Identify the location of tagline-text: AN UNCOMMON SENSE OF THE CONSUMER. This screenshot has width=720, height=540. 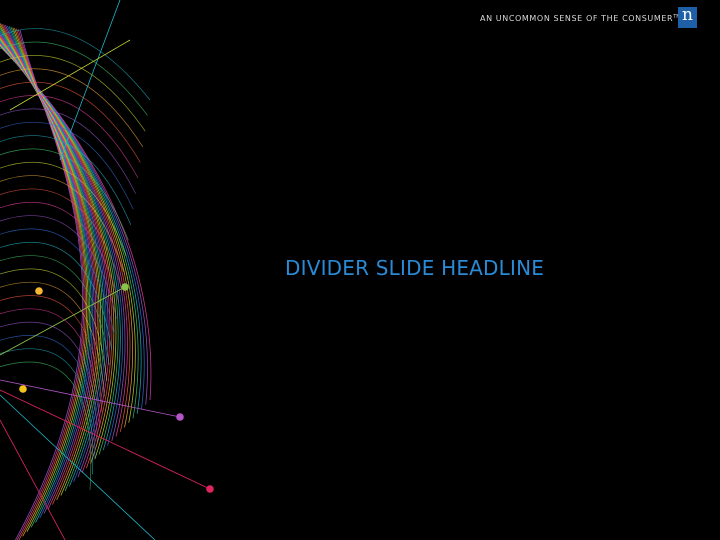
(577, 18).